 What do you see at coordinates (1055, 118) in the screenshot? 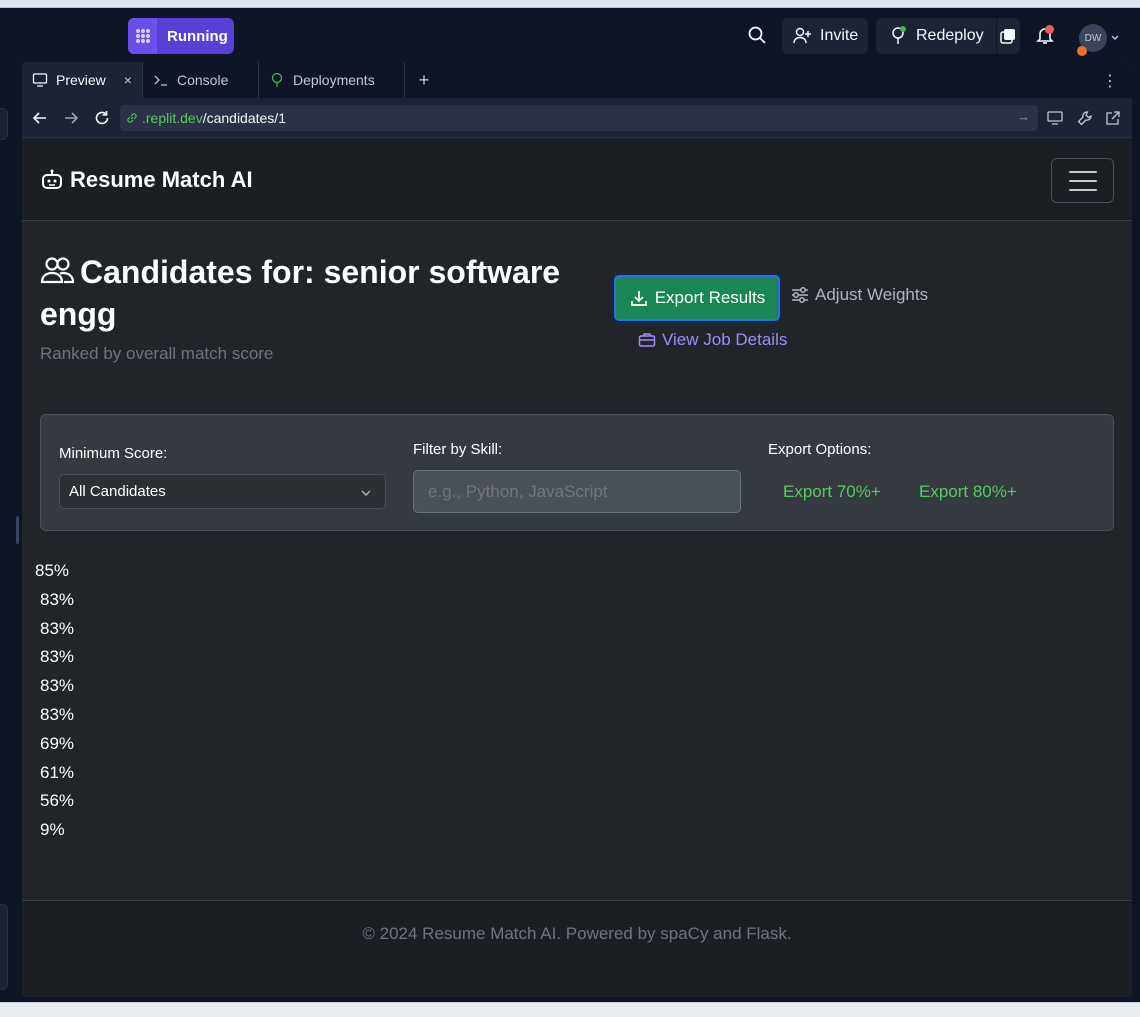
I see `devices-icon` at bounding box center [1055, 118].